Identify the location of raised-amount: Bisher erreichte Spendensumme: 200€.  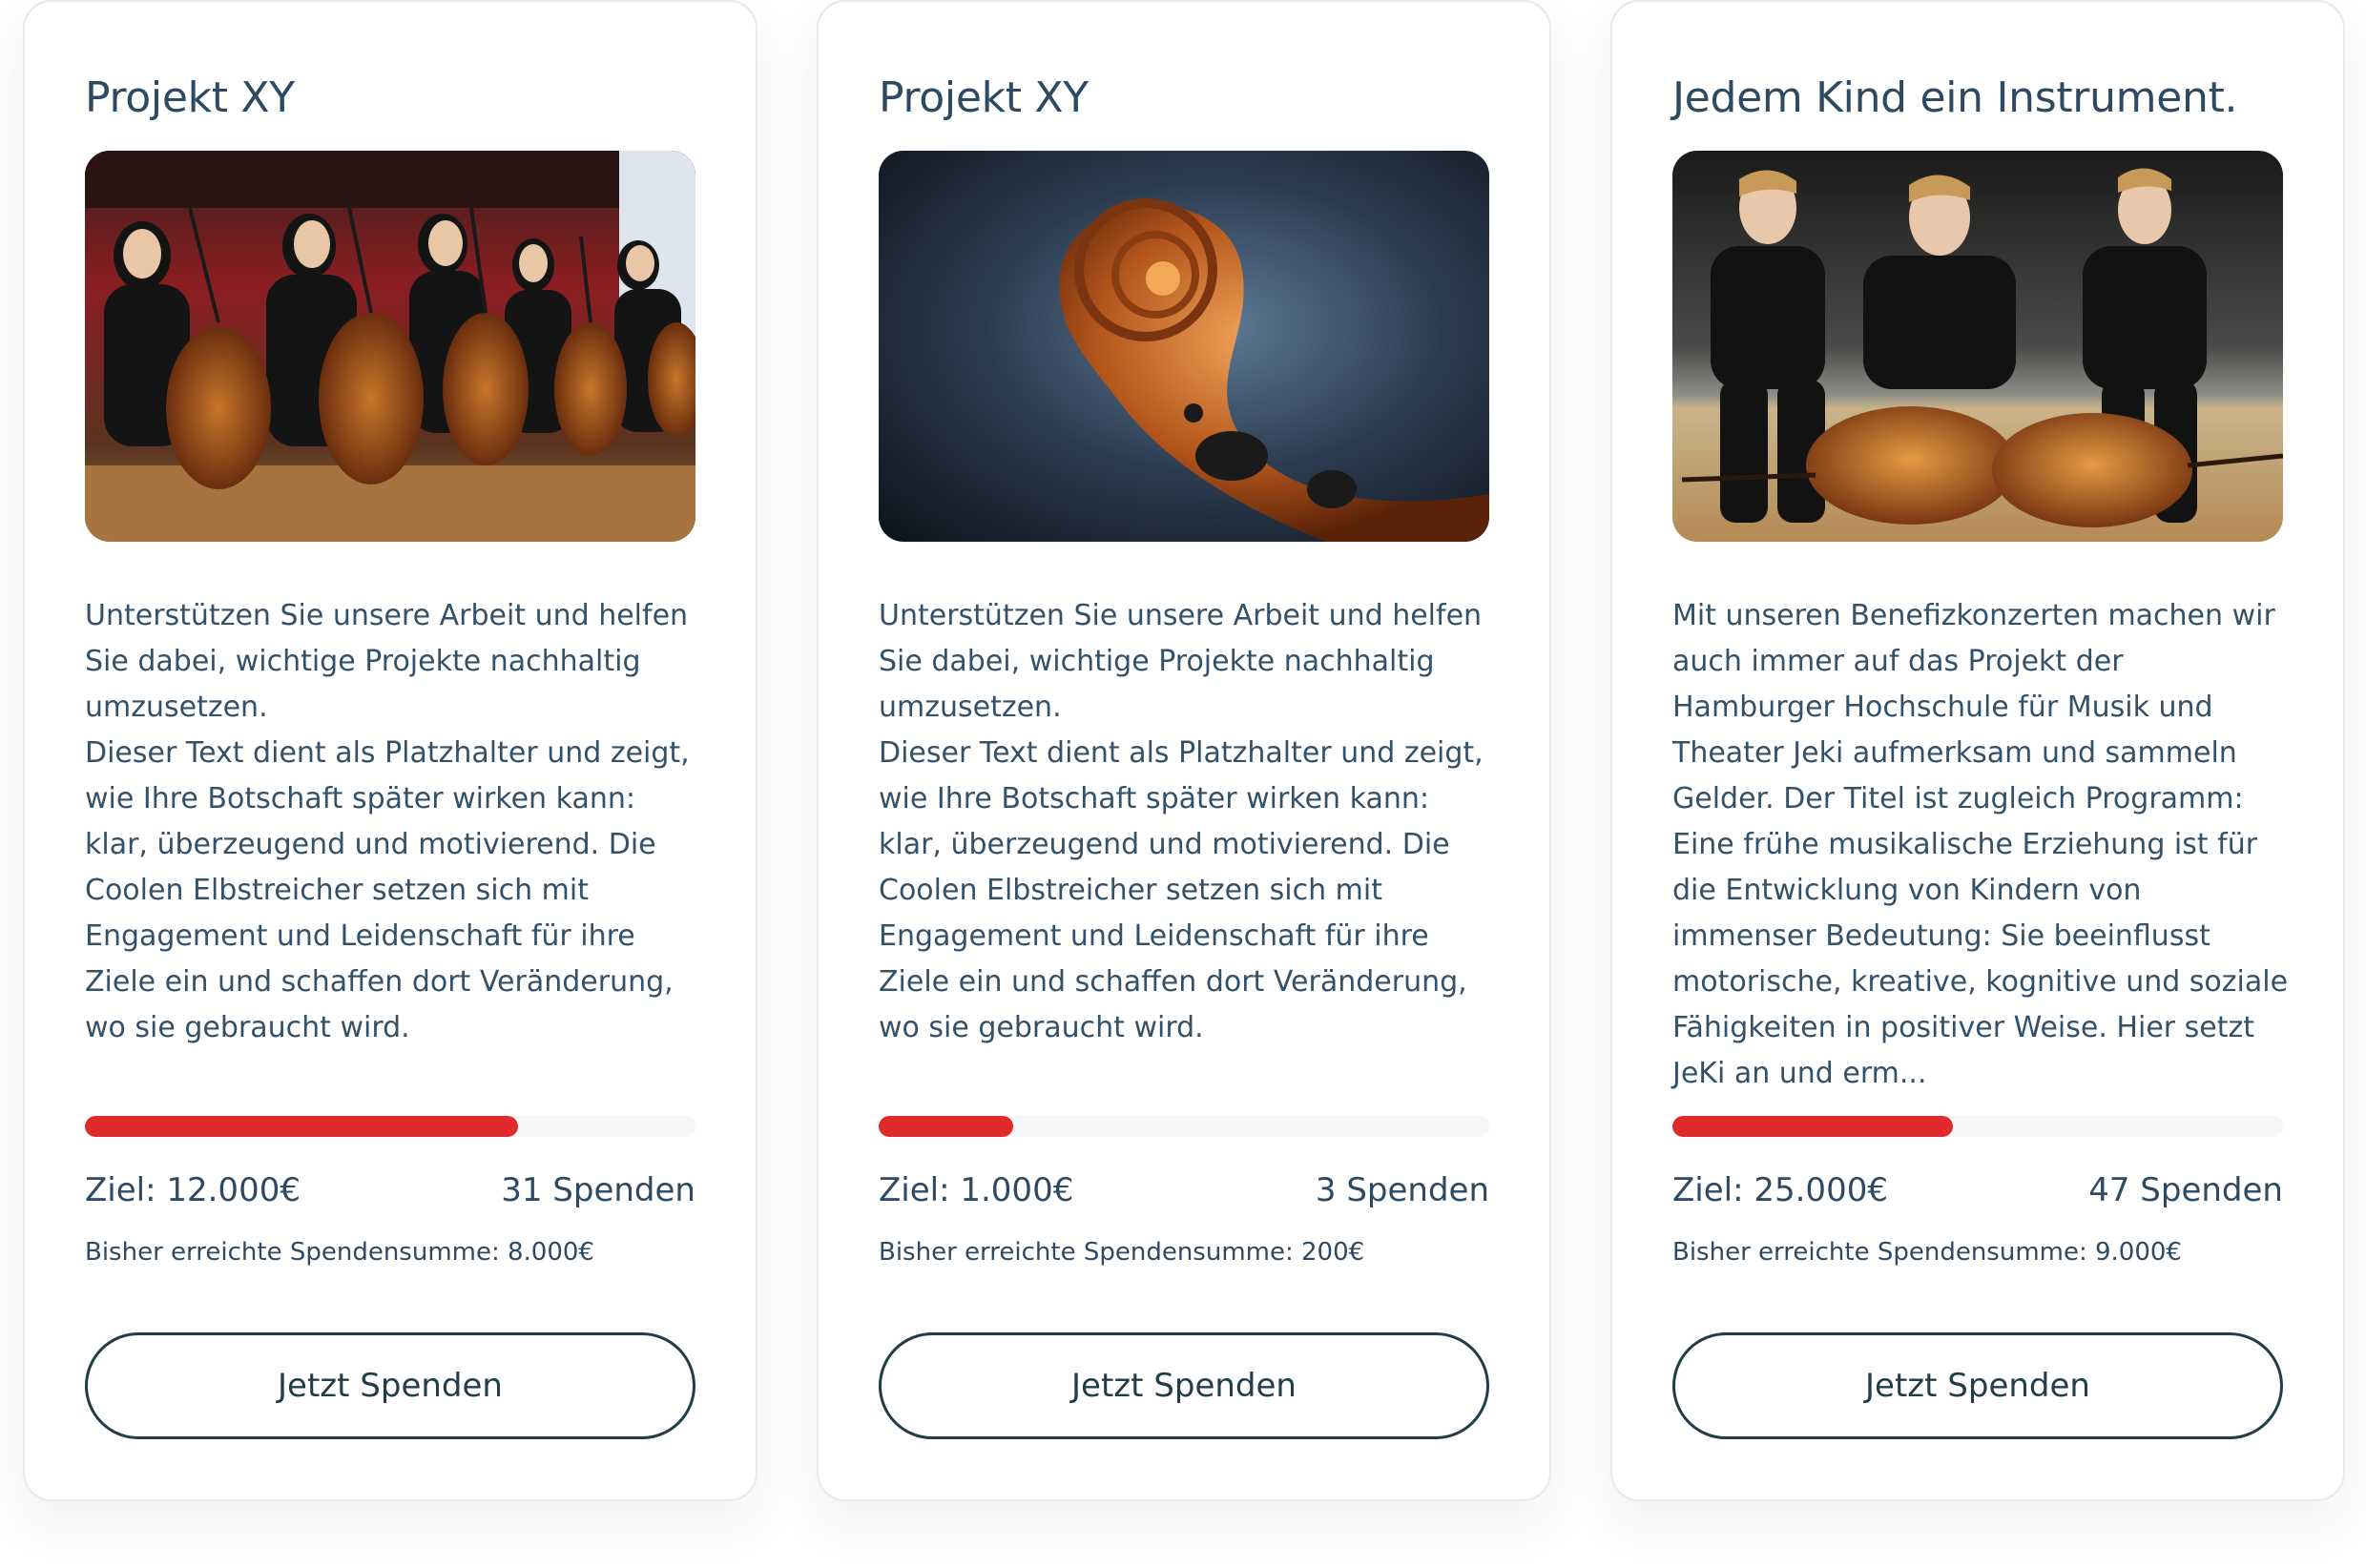
(1122, 1252).